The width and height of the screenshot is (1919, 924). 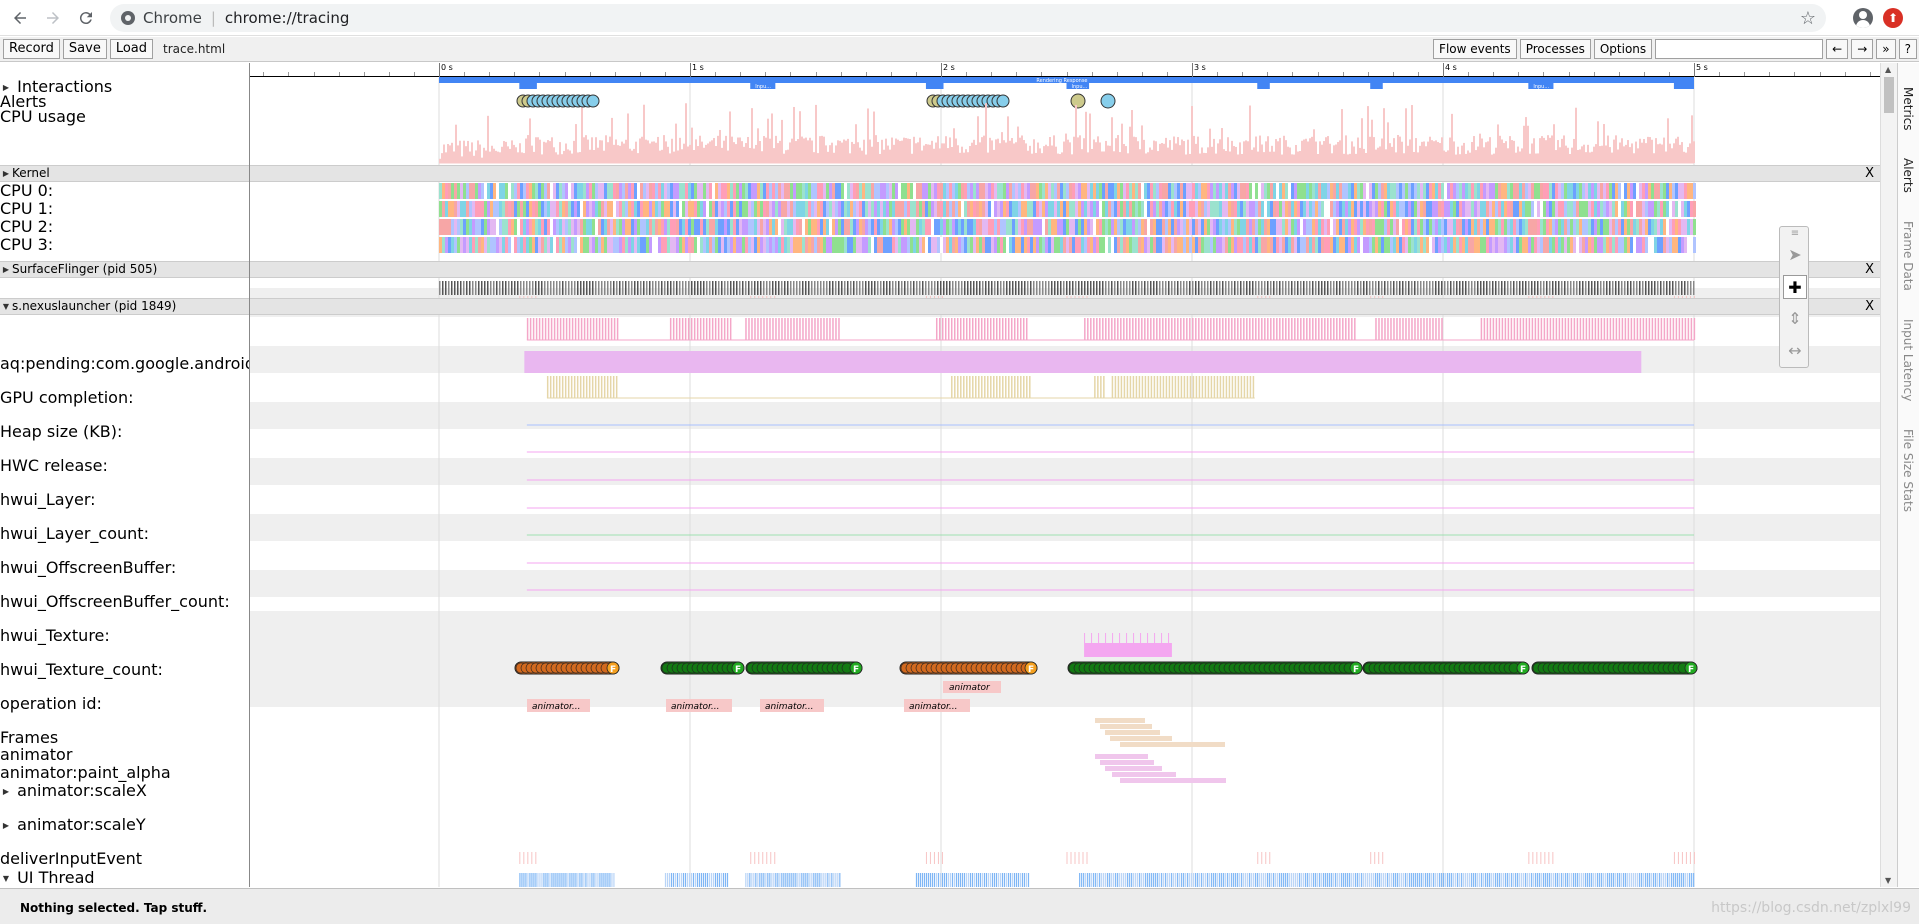 What do you see at coordinates (1394, 329) in the screenshot?
I see `gpu-completion-tick` at bounding box center [1394, 329].